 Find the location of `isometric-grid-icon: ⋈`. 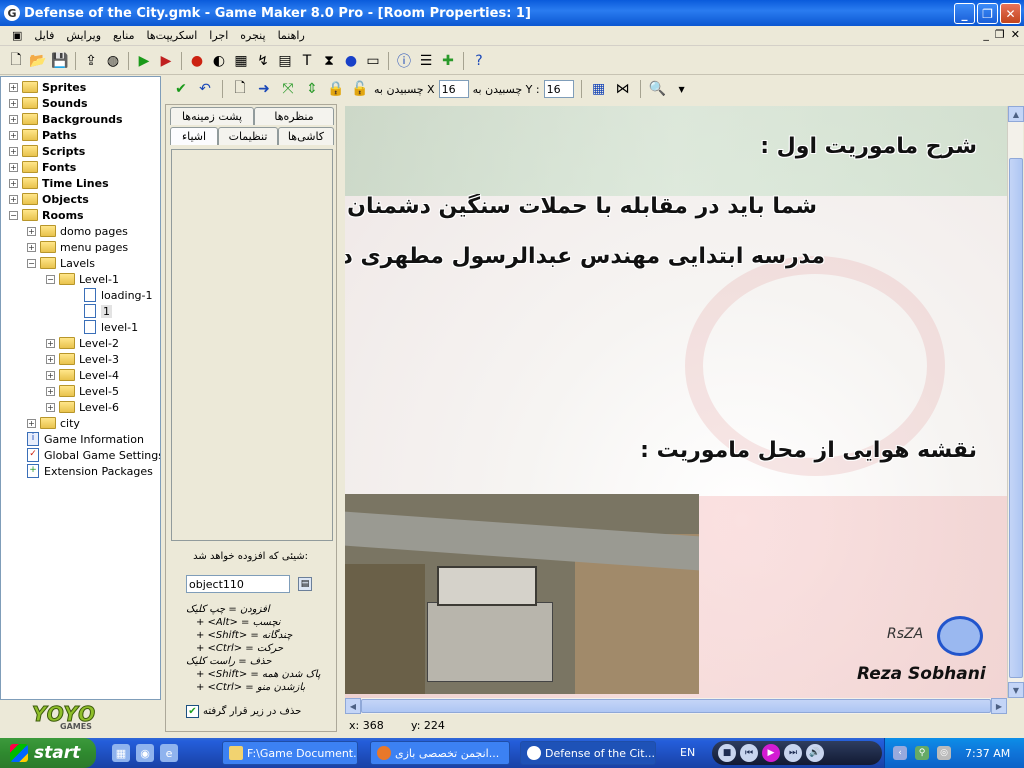

isometric-grid-icon: ⋈ is located at coordinates (623, 89).